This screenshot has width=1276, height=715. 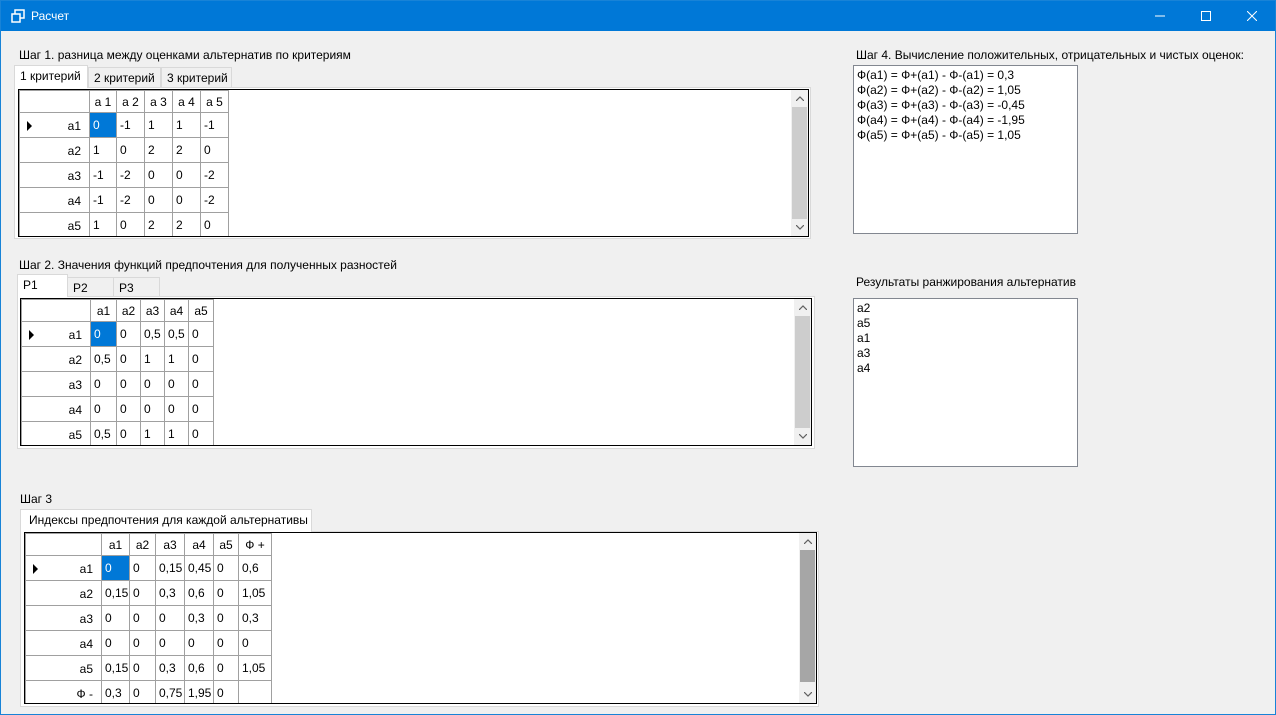 I want to click on close-button, so click(x=1252, y=16).